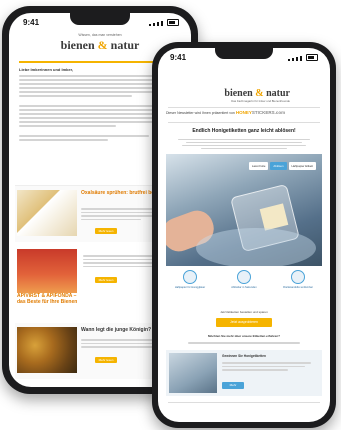  Describe the element at coordinates (178, 57) in the screenshot. I see `front-status-time: 9:41` at that location.